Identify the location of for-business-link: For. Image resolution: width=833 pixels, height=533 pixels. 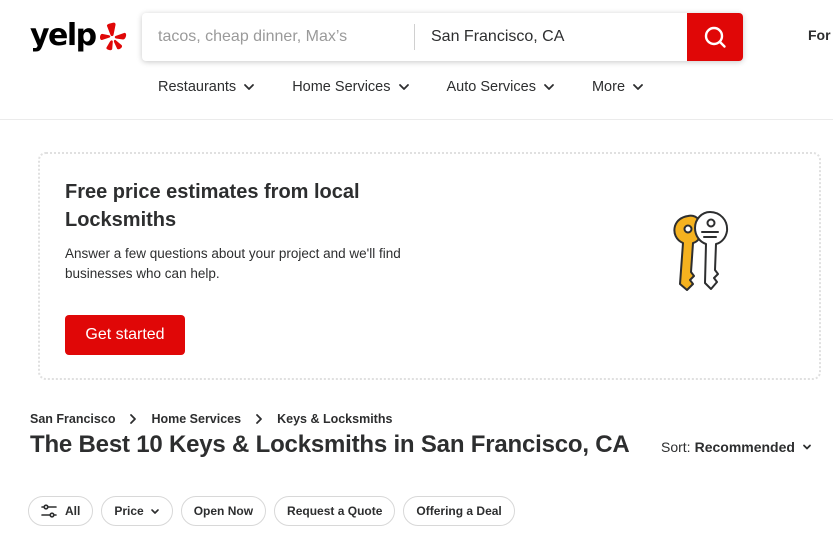
(819, 35).